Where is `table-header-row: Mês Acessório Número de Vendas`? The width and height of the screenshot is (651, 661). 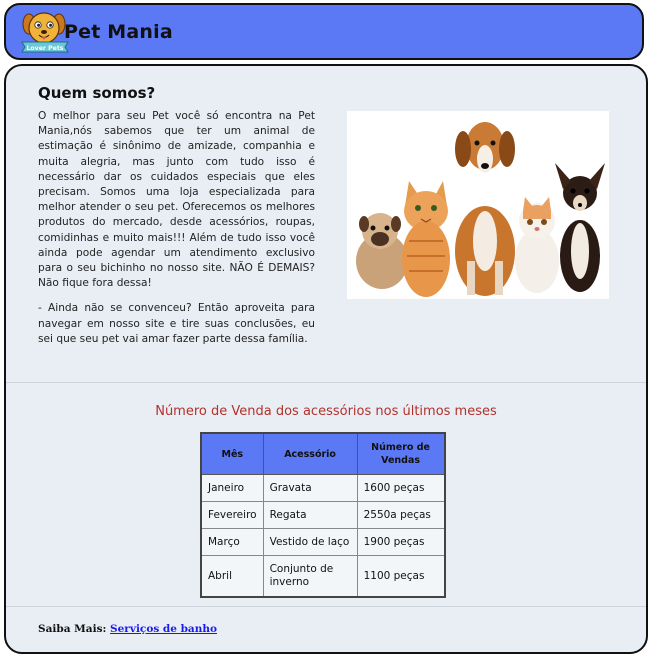 table-header-row: Mês Acessório Número de Vendas is located at coordinates (323, 453).